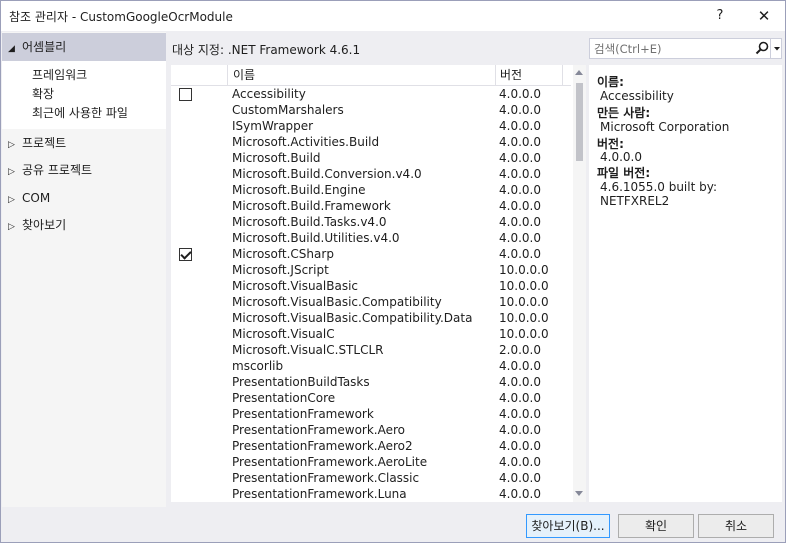 This screenshot has width=786, height=543. Describe the element at coordinates (121, 17) in the screenshot. I see `window-title: 참조 관리자 - CustomGoogleOcrModule` at that location.